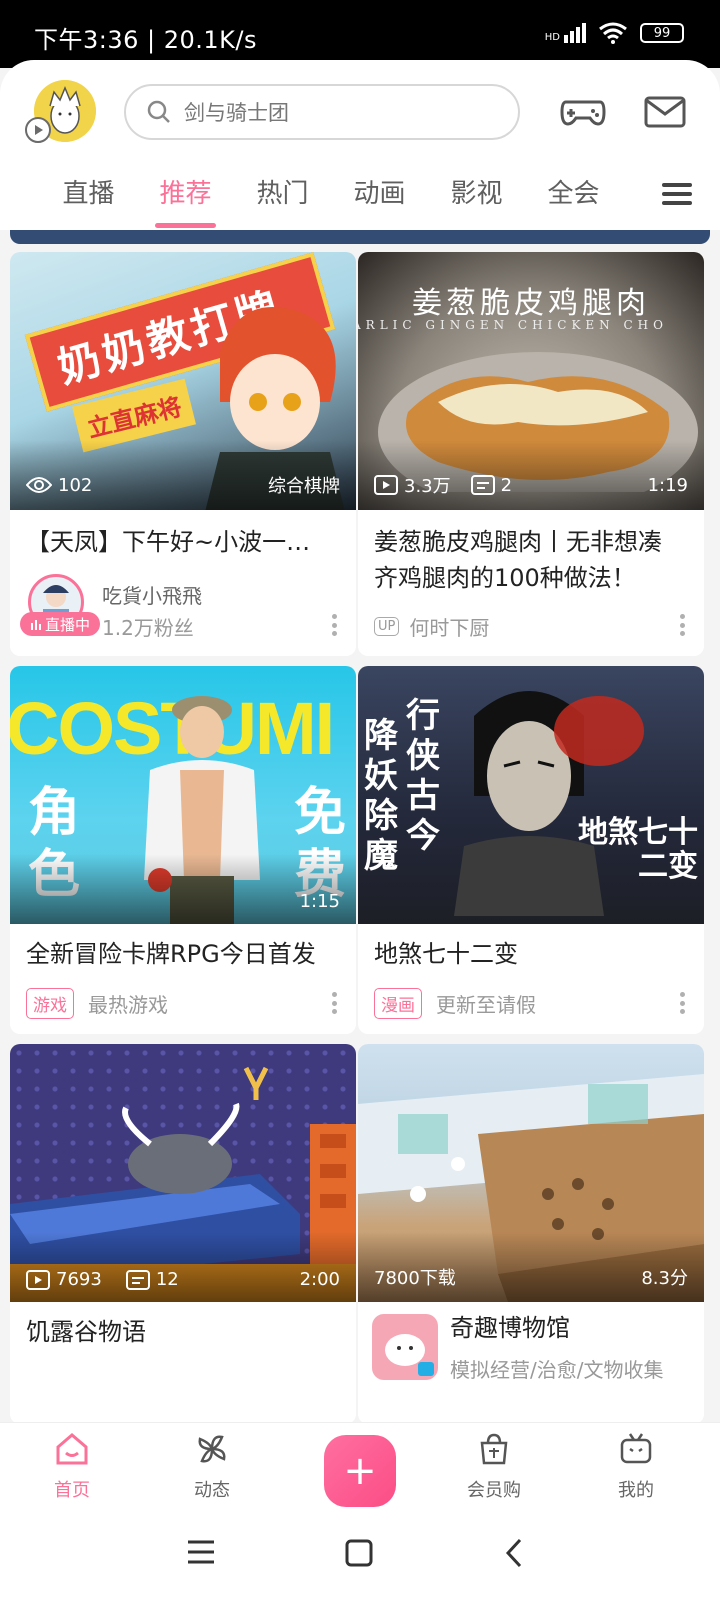 The image size is (720, 1600). Describe the element at coordinates (212, 1449) in the screenshot. I see `pinwheel-icon` at that location.